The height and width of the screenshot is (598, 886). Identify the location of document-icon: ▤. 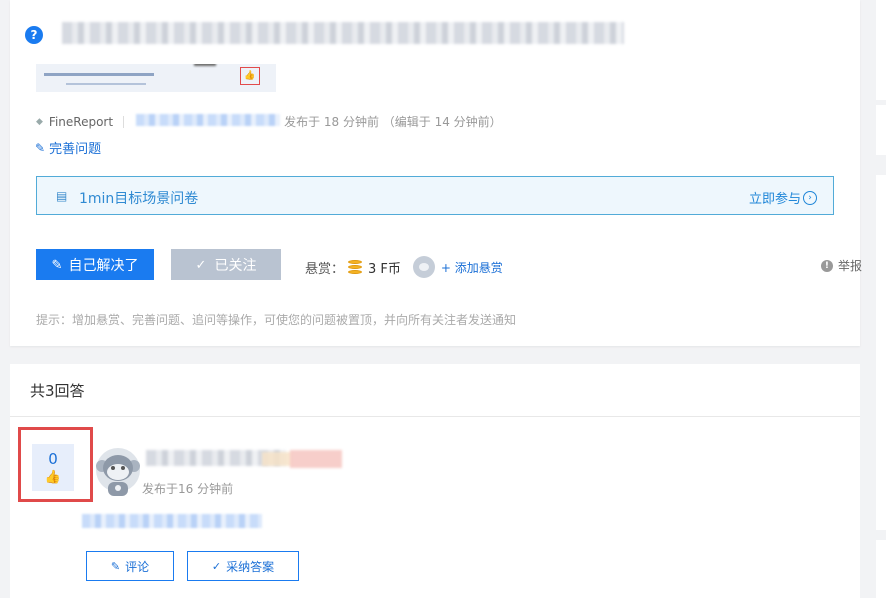
(62, 196).